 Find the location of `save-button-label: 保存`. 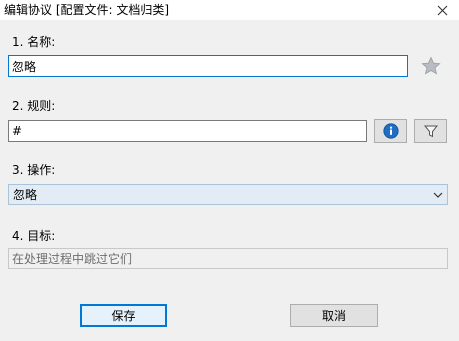

save-button-label: 保存 is located at coordinates (123, 316).